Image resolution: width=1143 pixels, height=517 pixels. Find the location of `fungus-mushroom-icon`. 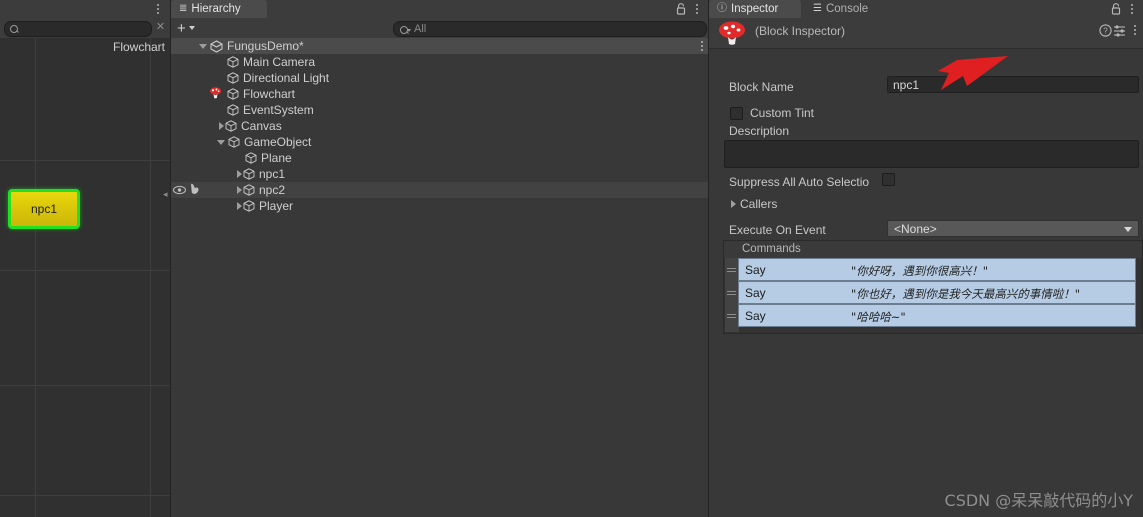

fungus-mushroom-icon is located at coordinates (732, 32).